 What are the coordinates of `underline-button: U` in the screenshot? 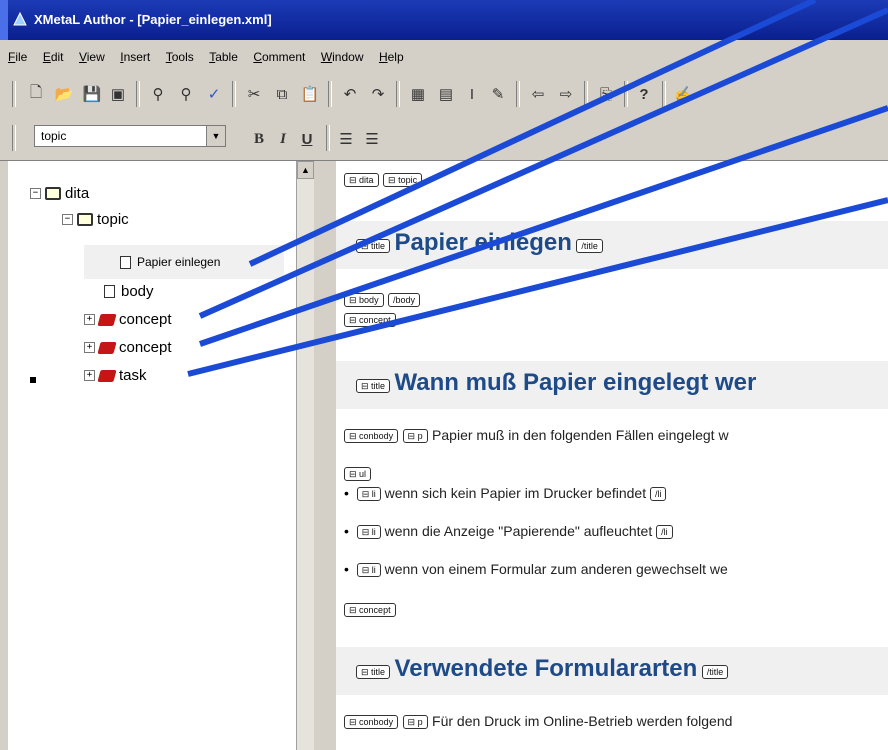 It's located at (307, 139).